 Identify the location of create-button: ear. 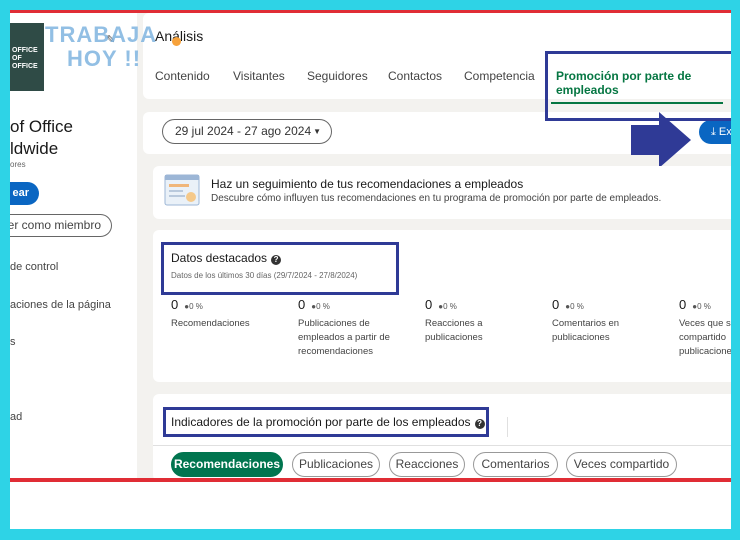
(24, 193).